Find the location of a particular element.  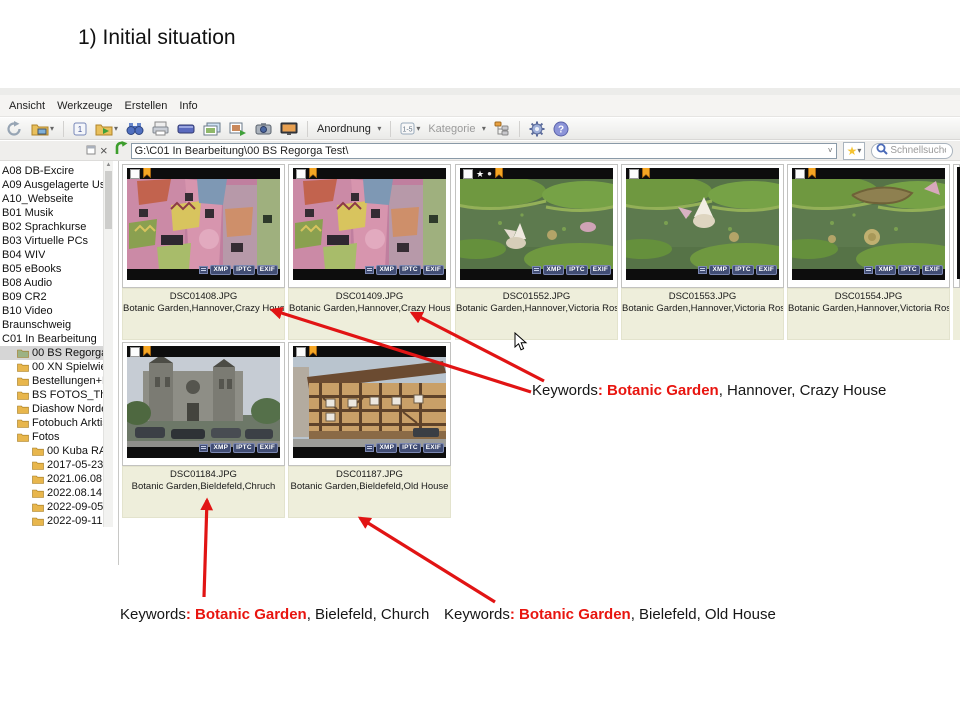

scroll-up-arrow: ▲ is located at coordinates (108, 165).